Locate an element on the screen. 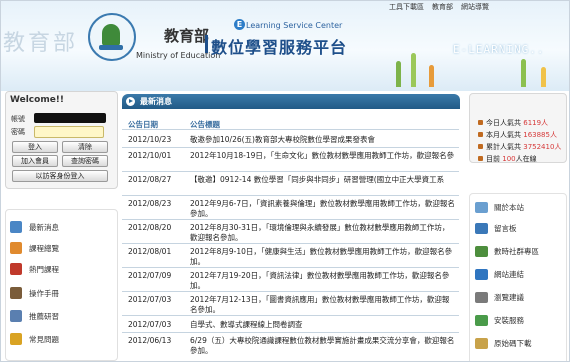 This screenshot has width=570, height=362. login-panel: Welcome!! 帳號 密碼 登入 清除 加入會員 查詢密碼 以訪客身份登入 is located at coordinates (61, 140).